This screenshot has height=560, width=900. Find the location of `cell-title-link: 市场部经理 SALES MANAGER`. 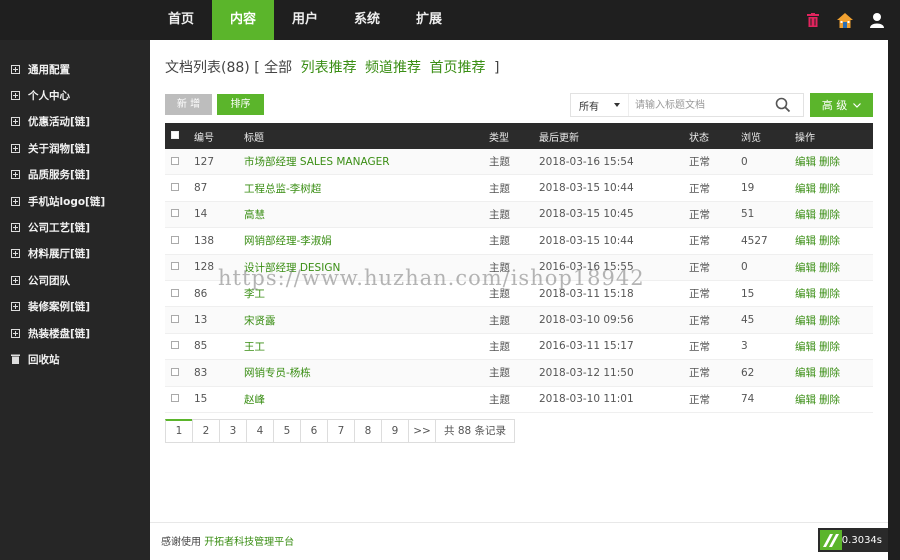

cell-title-link: 市场部经理 SALES MANAGER is located at coordinates (366, 161).